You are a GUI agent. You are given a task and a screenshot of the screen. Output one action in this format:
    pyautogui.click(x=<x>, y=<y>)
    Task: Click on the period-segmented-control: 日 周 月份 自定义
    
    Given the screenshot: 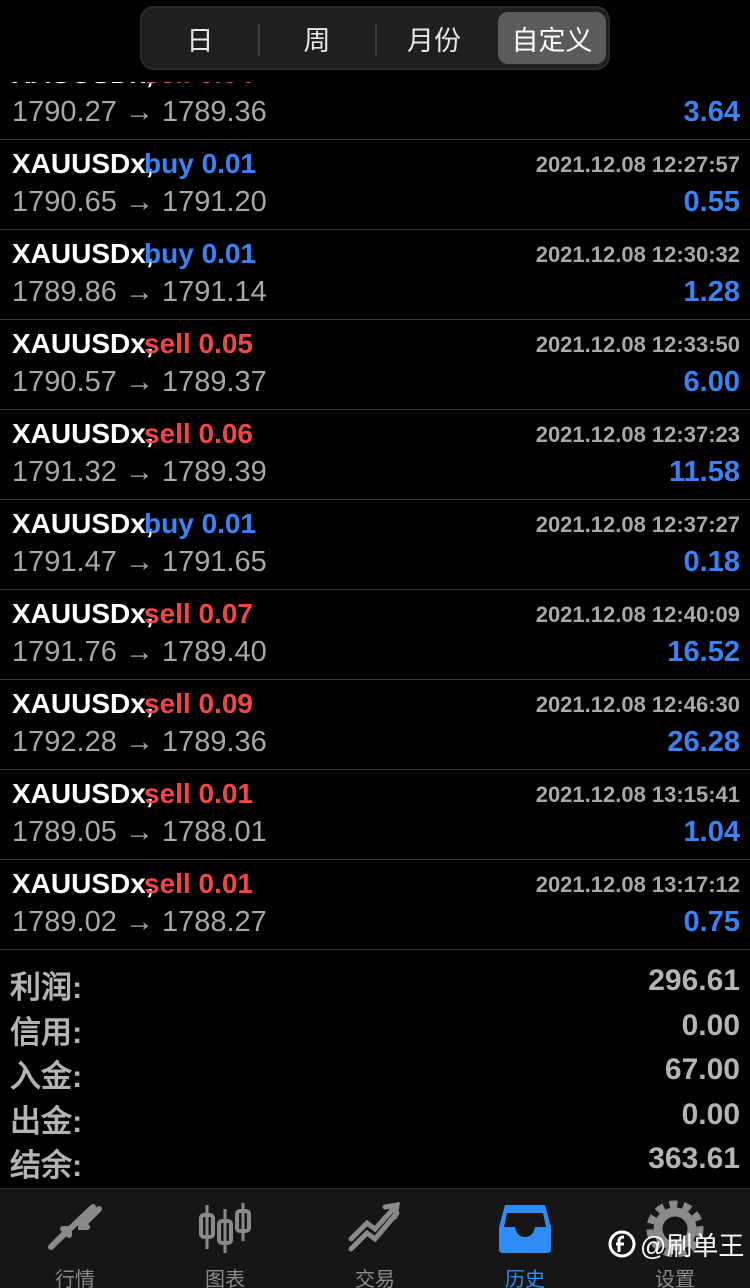 What is the action you would take?
    pyautogui.click(x=375, y=38)
    